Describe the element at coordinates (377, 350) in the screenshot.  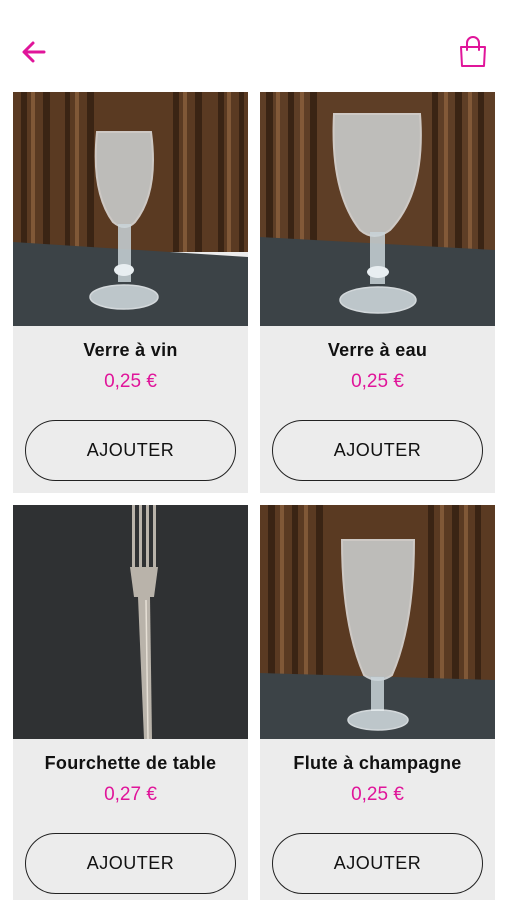
I see `product-name: Verre à eau` at that location.